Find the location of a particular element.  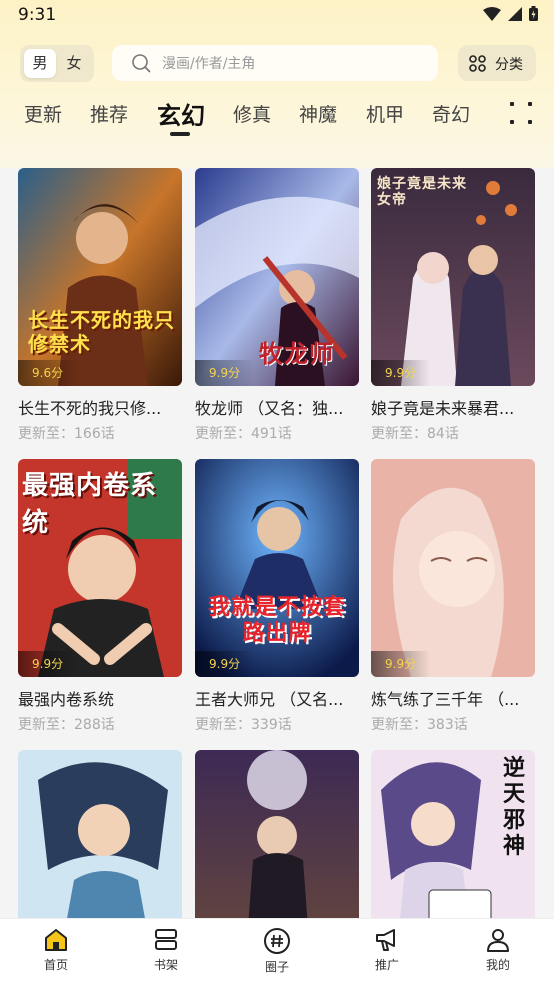

profile-icon is located at coordinates (498, 940).